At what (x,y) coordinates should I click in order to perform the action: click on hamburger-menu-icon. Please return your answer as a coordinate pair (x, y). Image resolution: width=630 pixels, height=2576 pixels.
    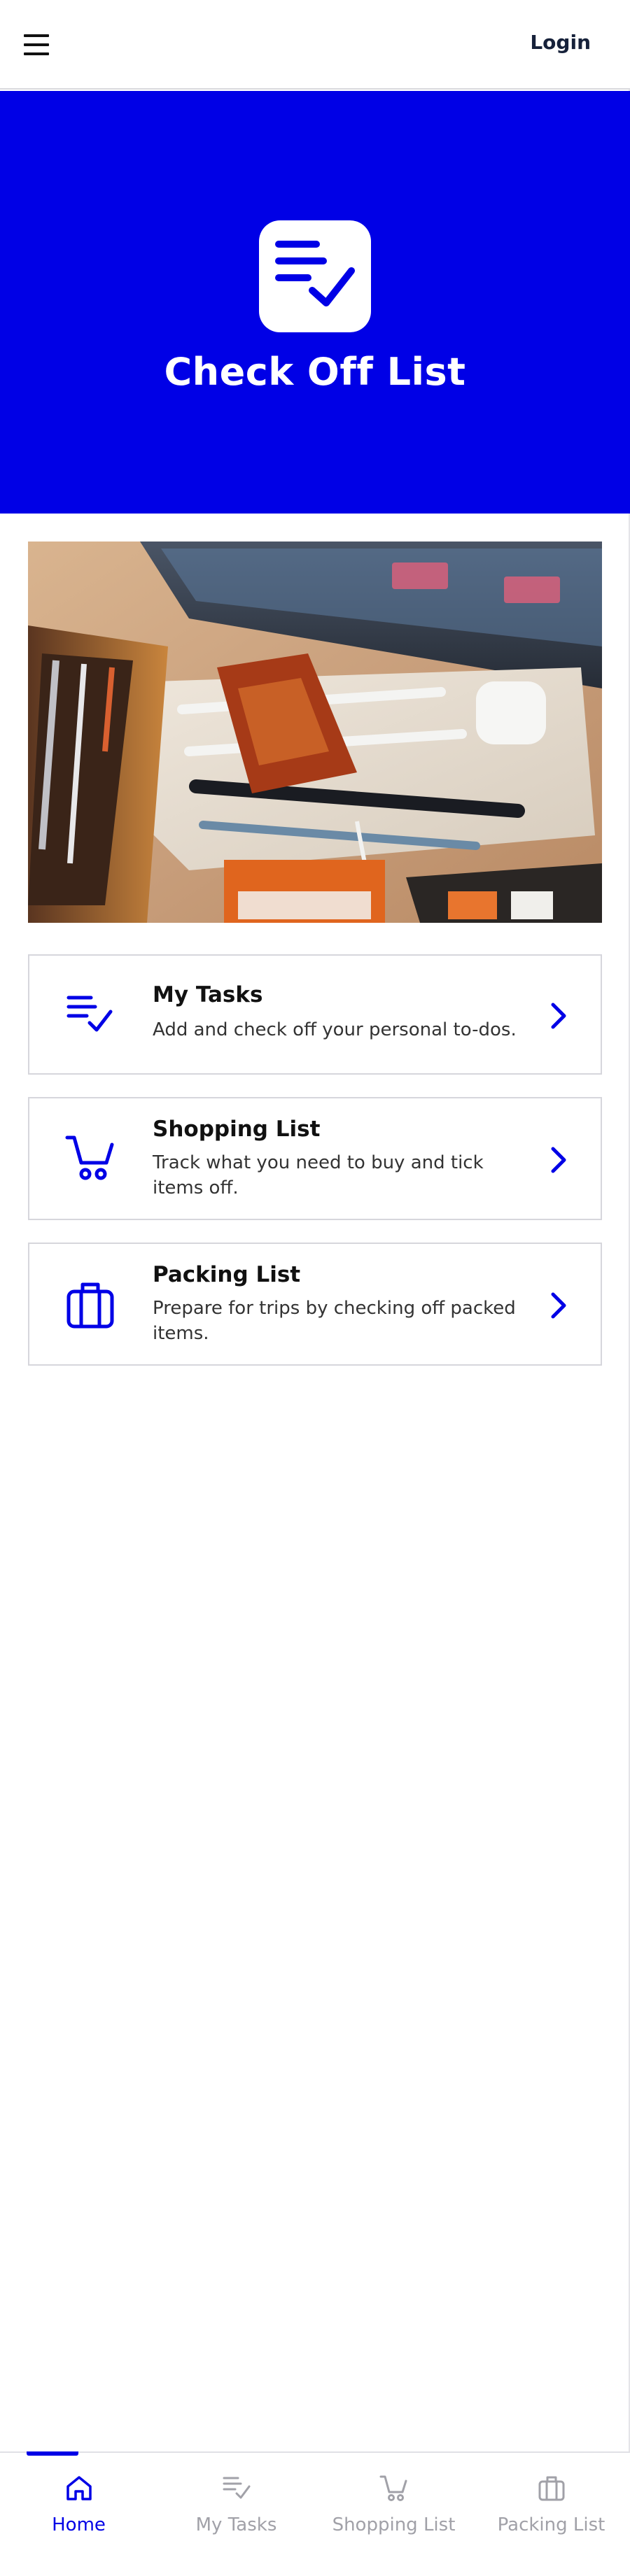
    Looking at the image, I should click on (39, 45).